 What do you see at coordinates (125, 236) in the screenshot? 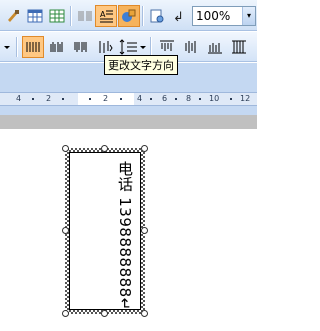
I see `text-box-content: 电话 1398888888↵` at bounding box center [125, 236].